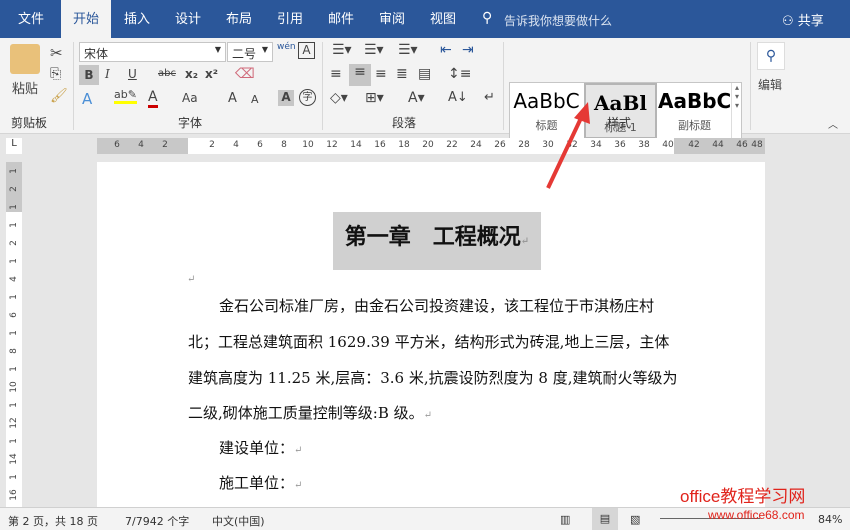 The width and height of the screenshot is (850, 530). I want to click on tab-design: 设计, so click(188, 19).